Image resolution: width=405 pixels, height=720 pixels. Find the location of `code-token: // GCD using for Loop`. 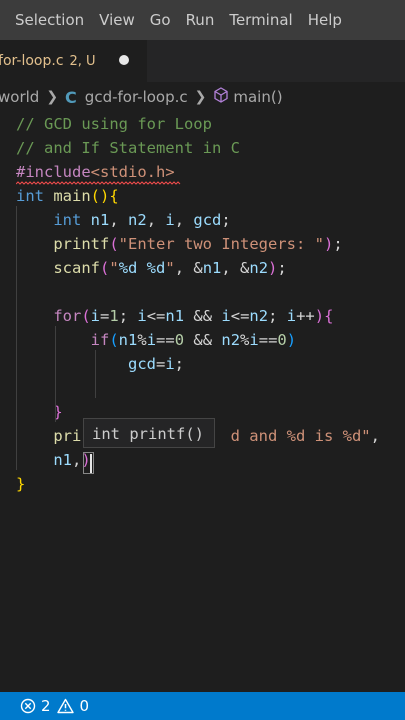

code-token: // GCD using for Loop is located at coordinates (114, 124).